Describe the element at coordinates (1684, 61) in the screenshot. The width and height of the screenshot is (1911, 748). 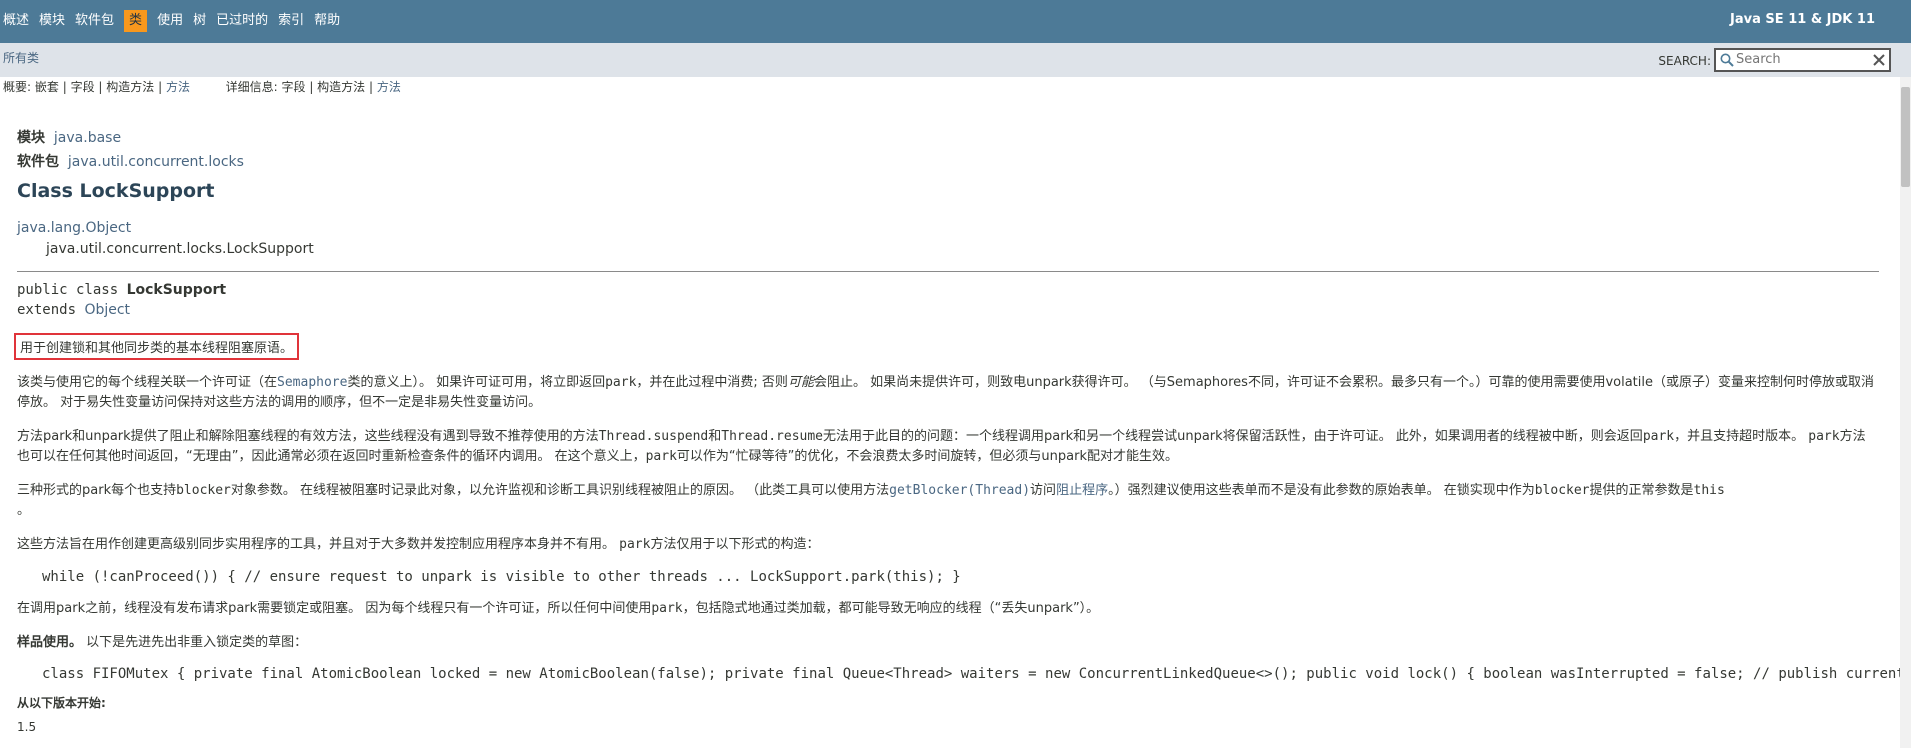
I see `search-label: SEARCH:` at that location.